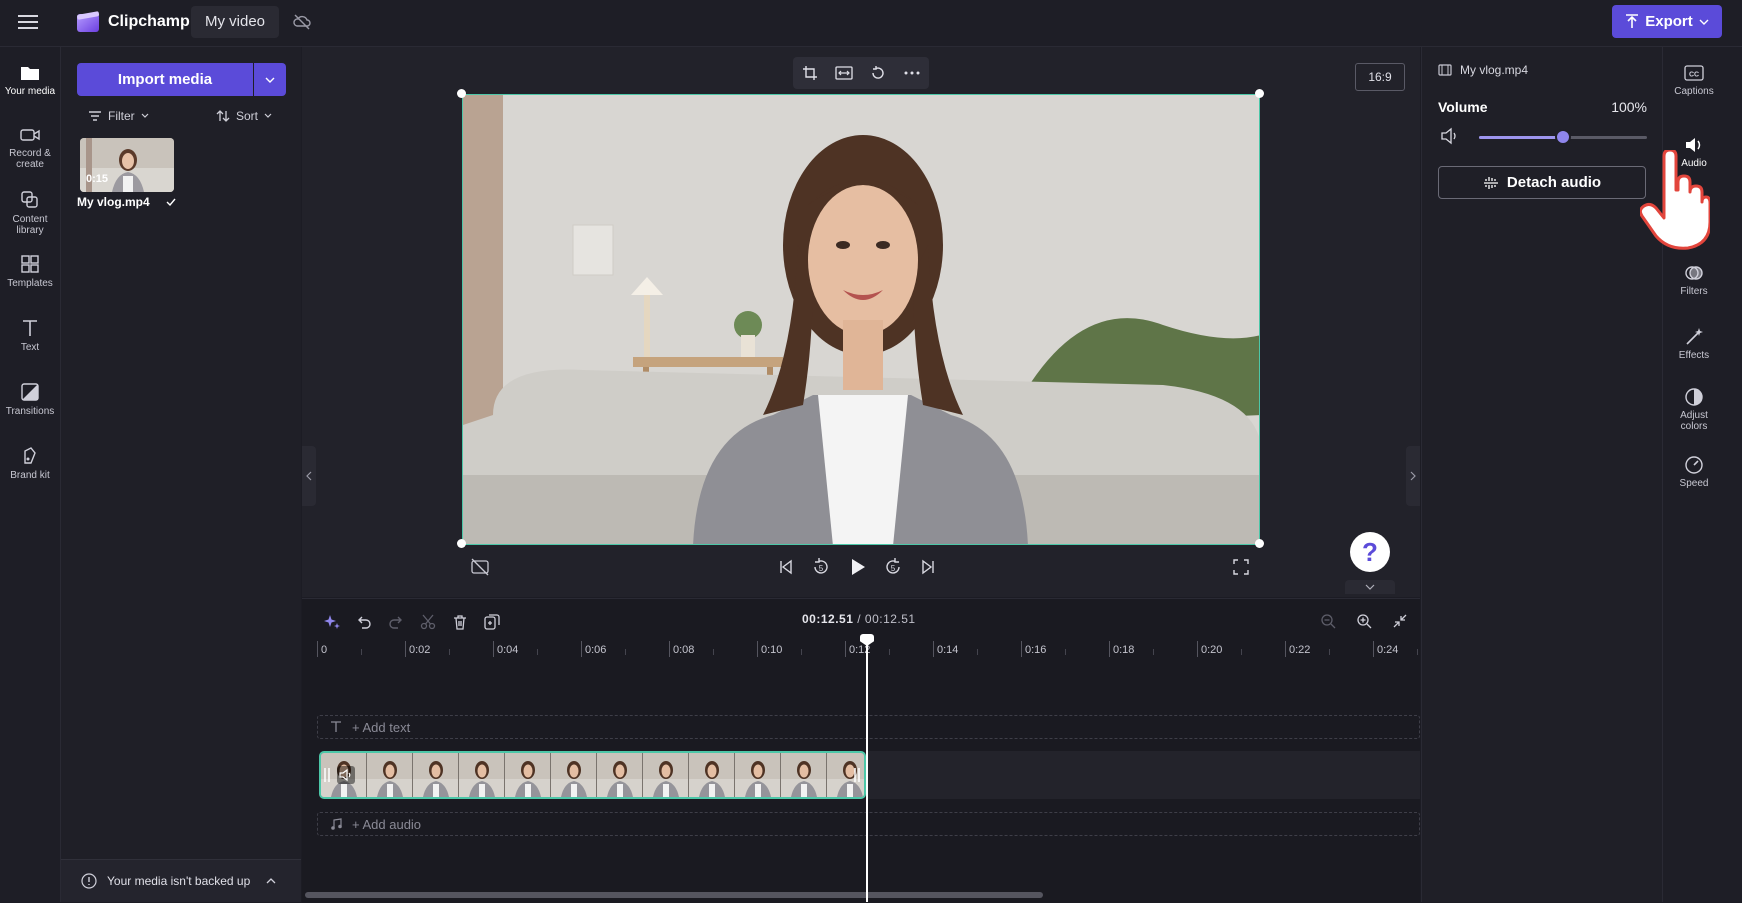  I want to click on filter-label: Filter, so click(121, 116).